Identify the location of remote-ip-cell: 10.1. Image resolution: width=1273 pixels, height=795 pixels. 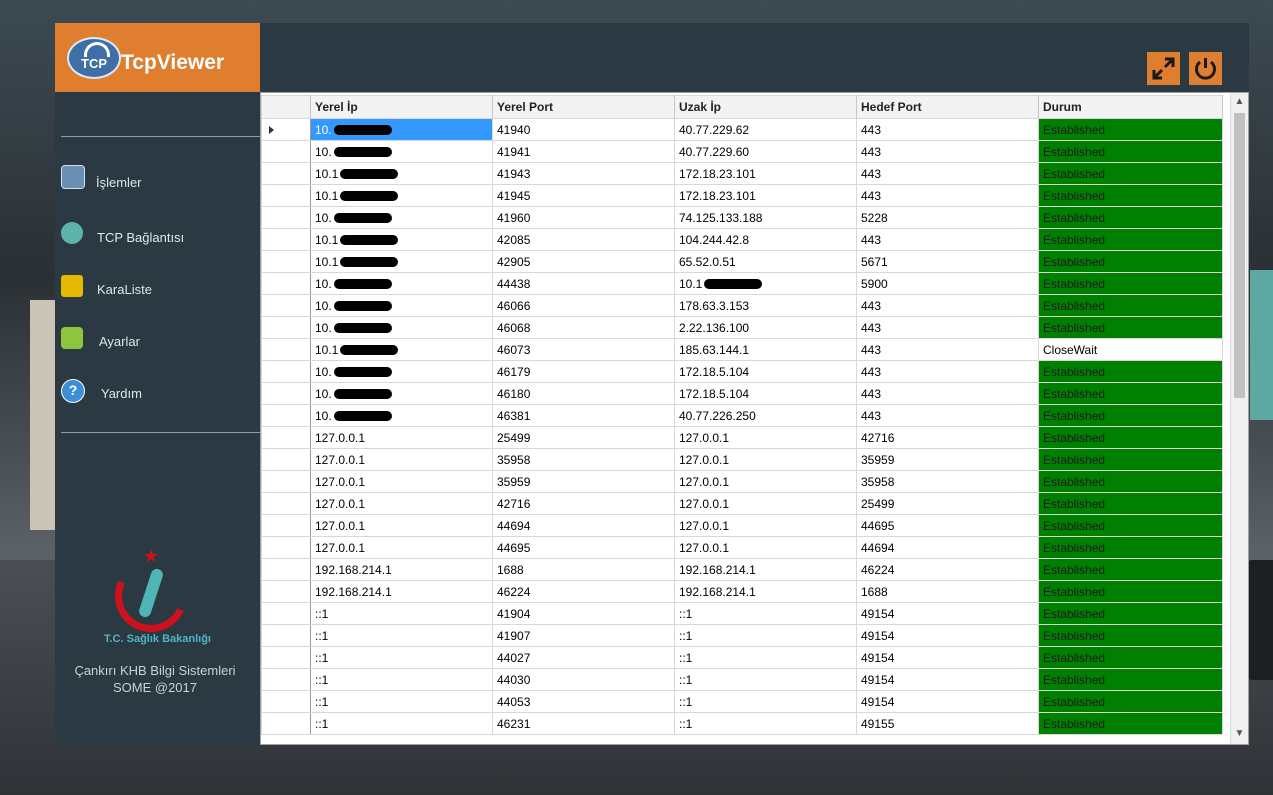
(765, 283).